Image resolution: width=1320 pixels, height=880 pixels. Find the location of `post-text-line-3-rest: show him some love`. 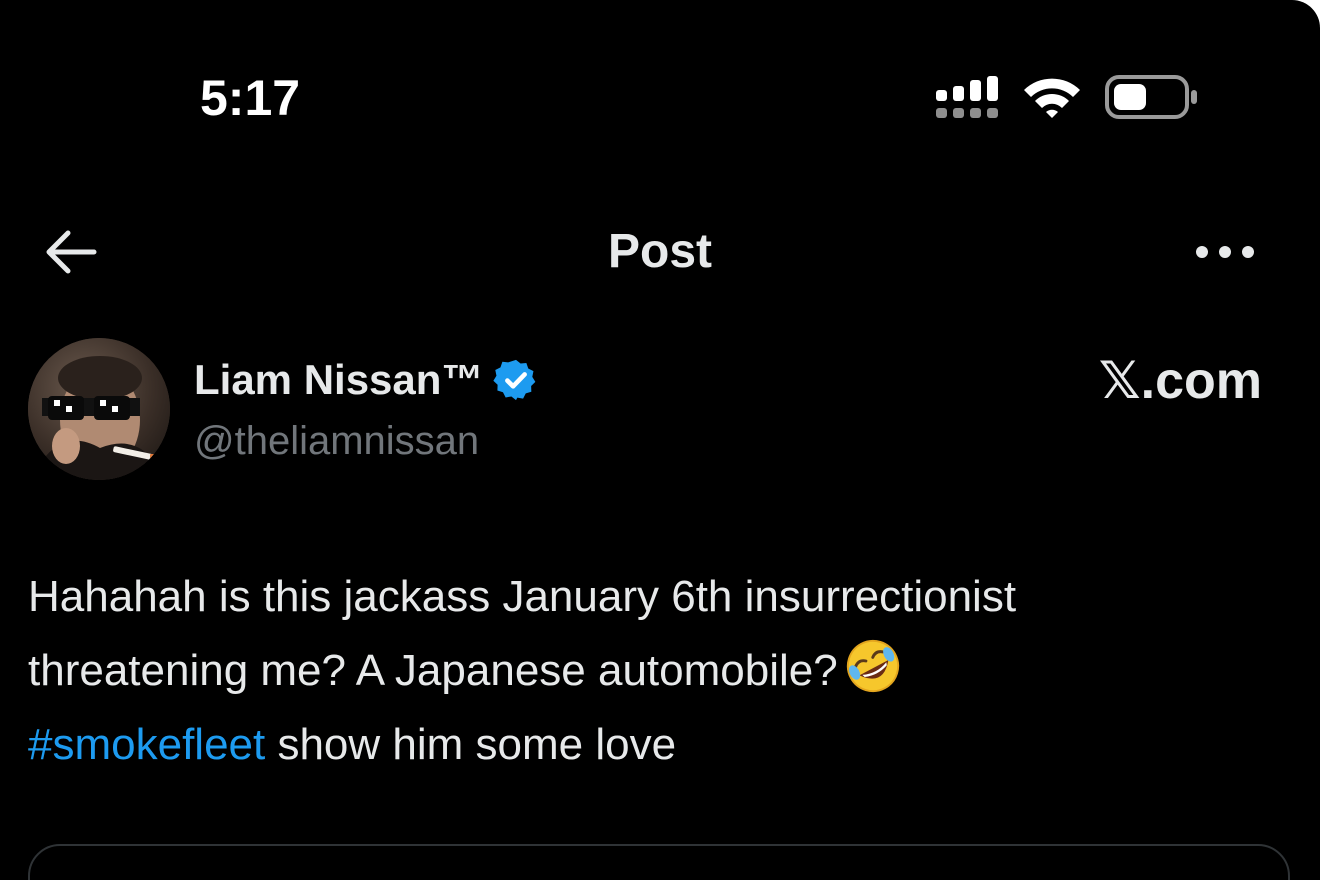

post-text-line-3-rest: show him some love is located at coordinates (471, 744).